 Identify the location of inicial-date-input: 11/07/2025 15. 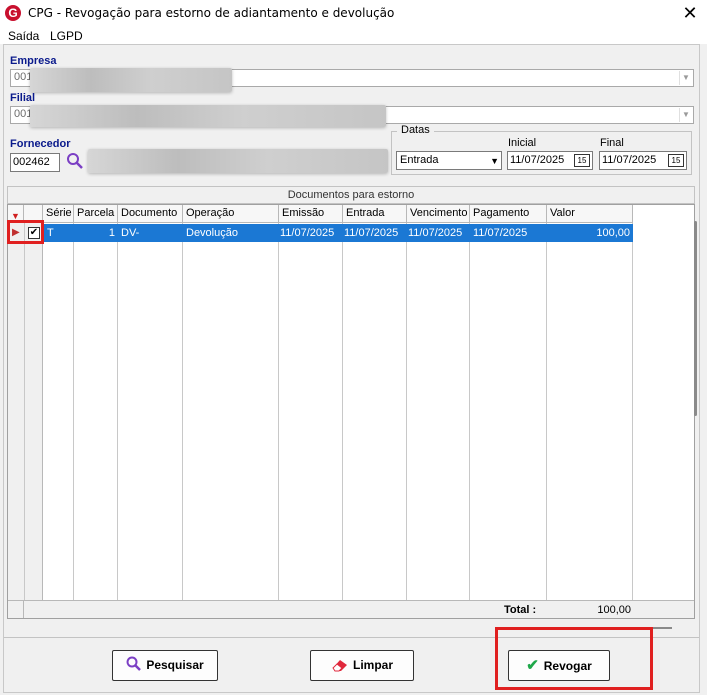
(550, 160).